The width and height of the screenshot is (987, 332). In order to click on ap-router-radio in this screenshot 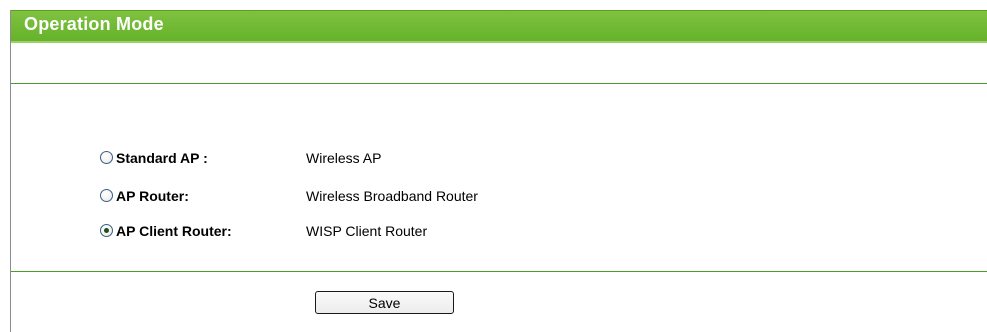, I will do `click(106, 195)`.